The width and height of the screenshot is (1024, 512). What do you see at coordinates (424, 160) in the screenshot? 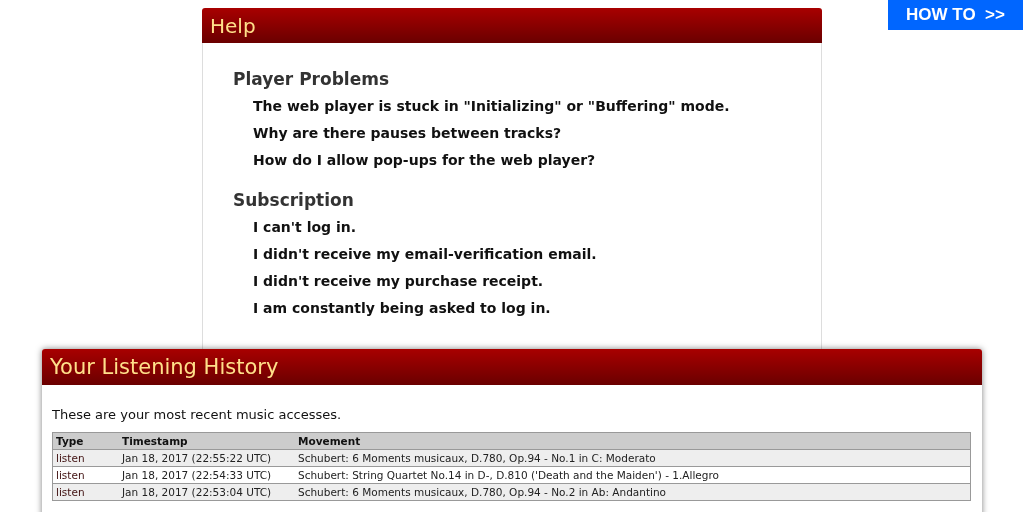
I see `help-link: How do I allow pop-ups for the web player?` at bounding box center [424, 160].